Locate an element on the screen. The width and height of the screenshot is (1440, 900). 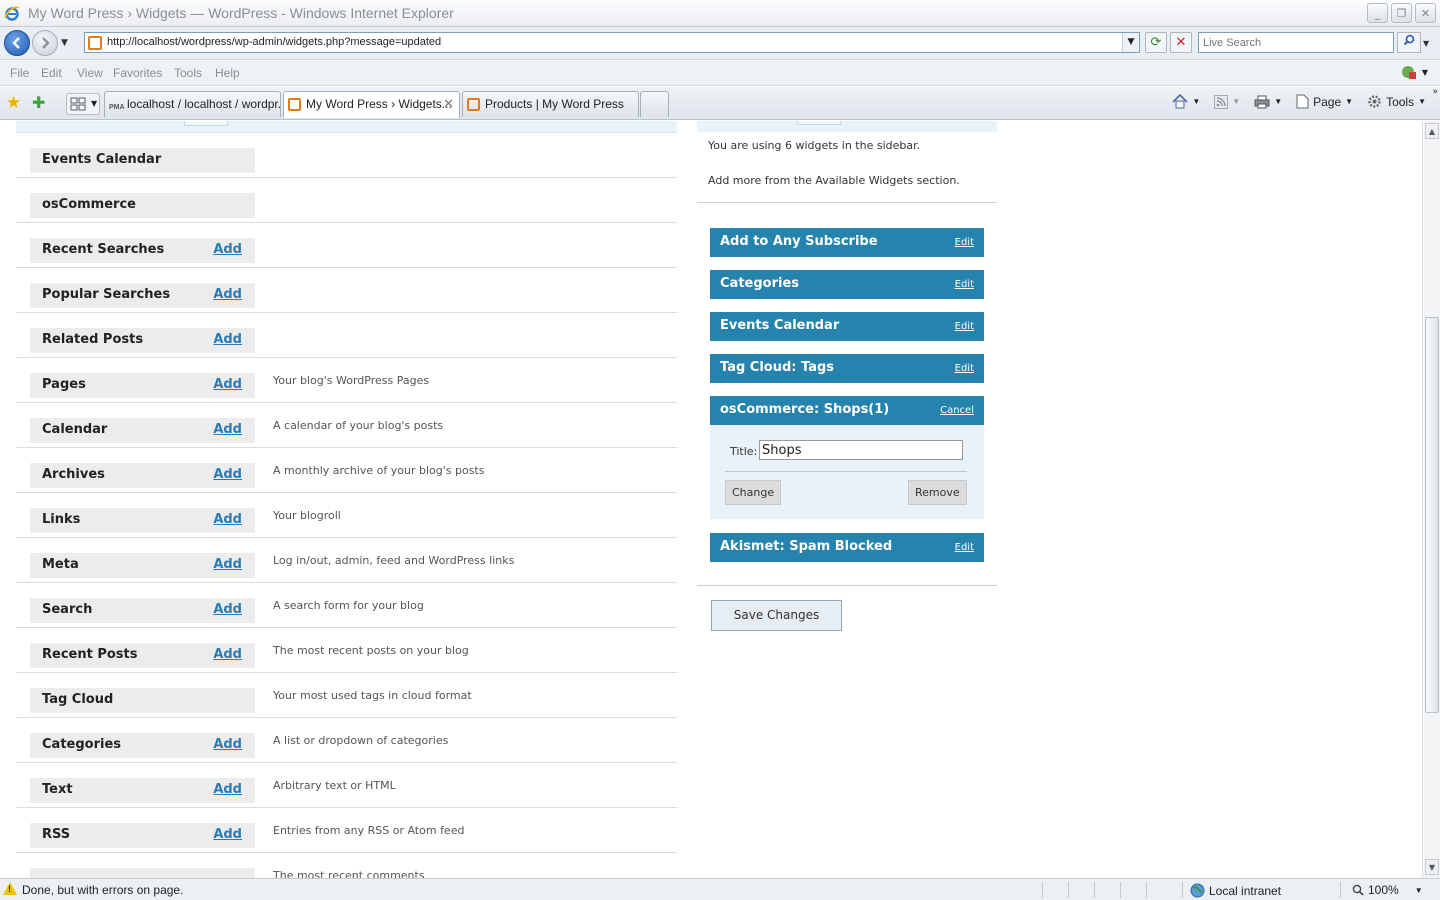
zoom-level: 100% is located at coordinates (1383, 890).